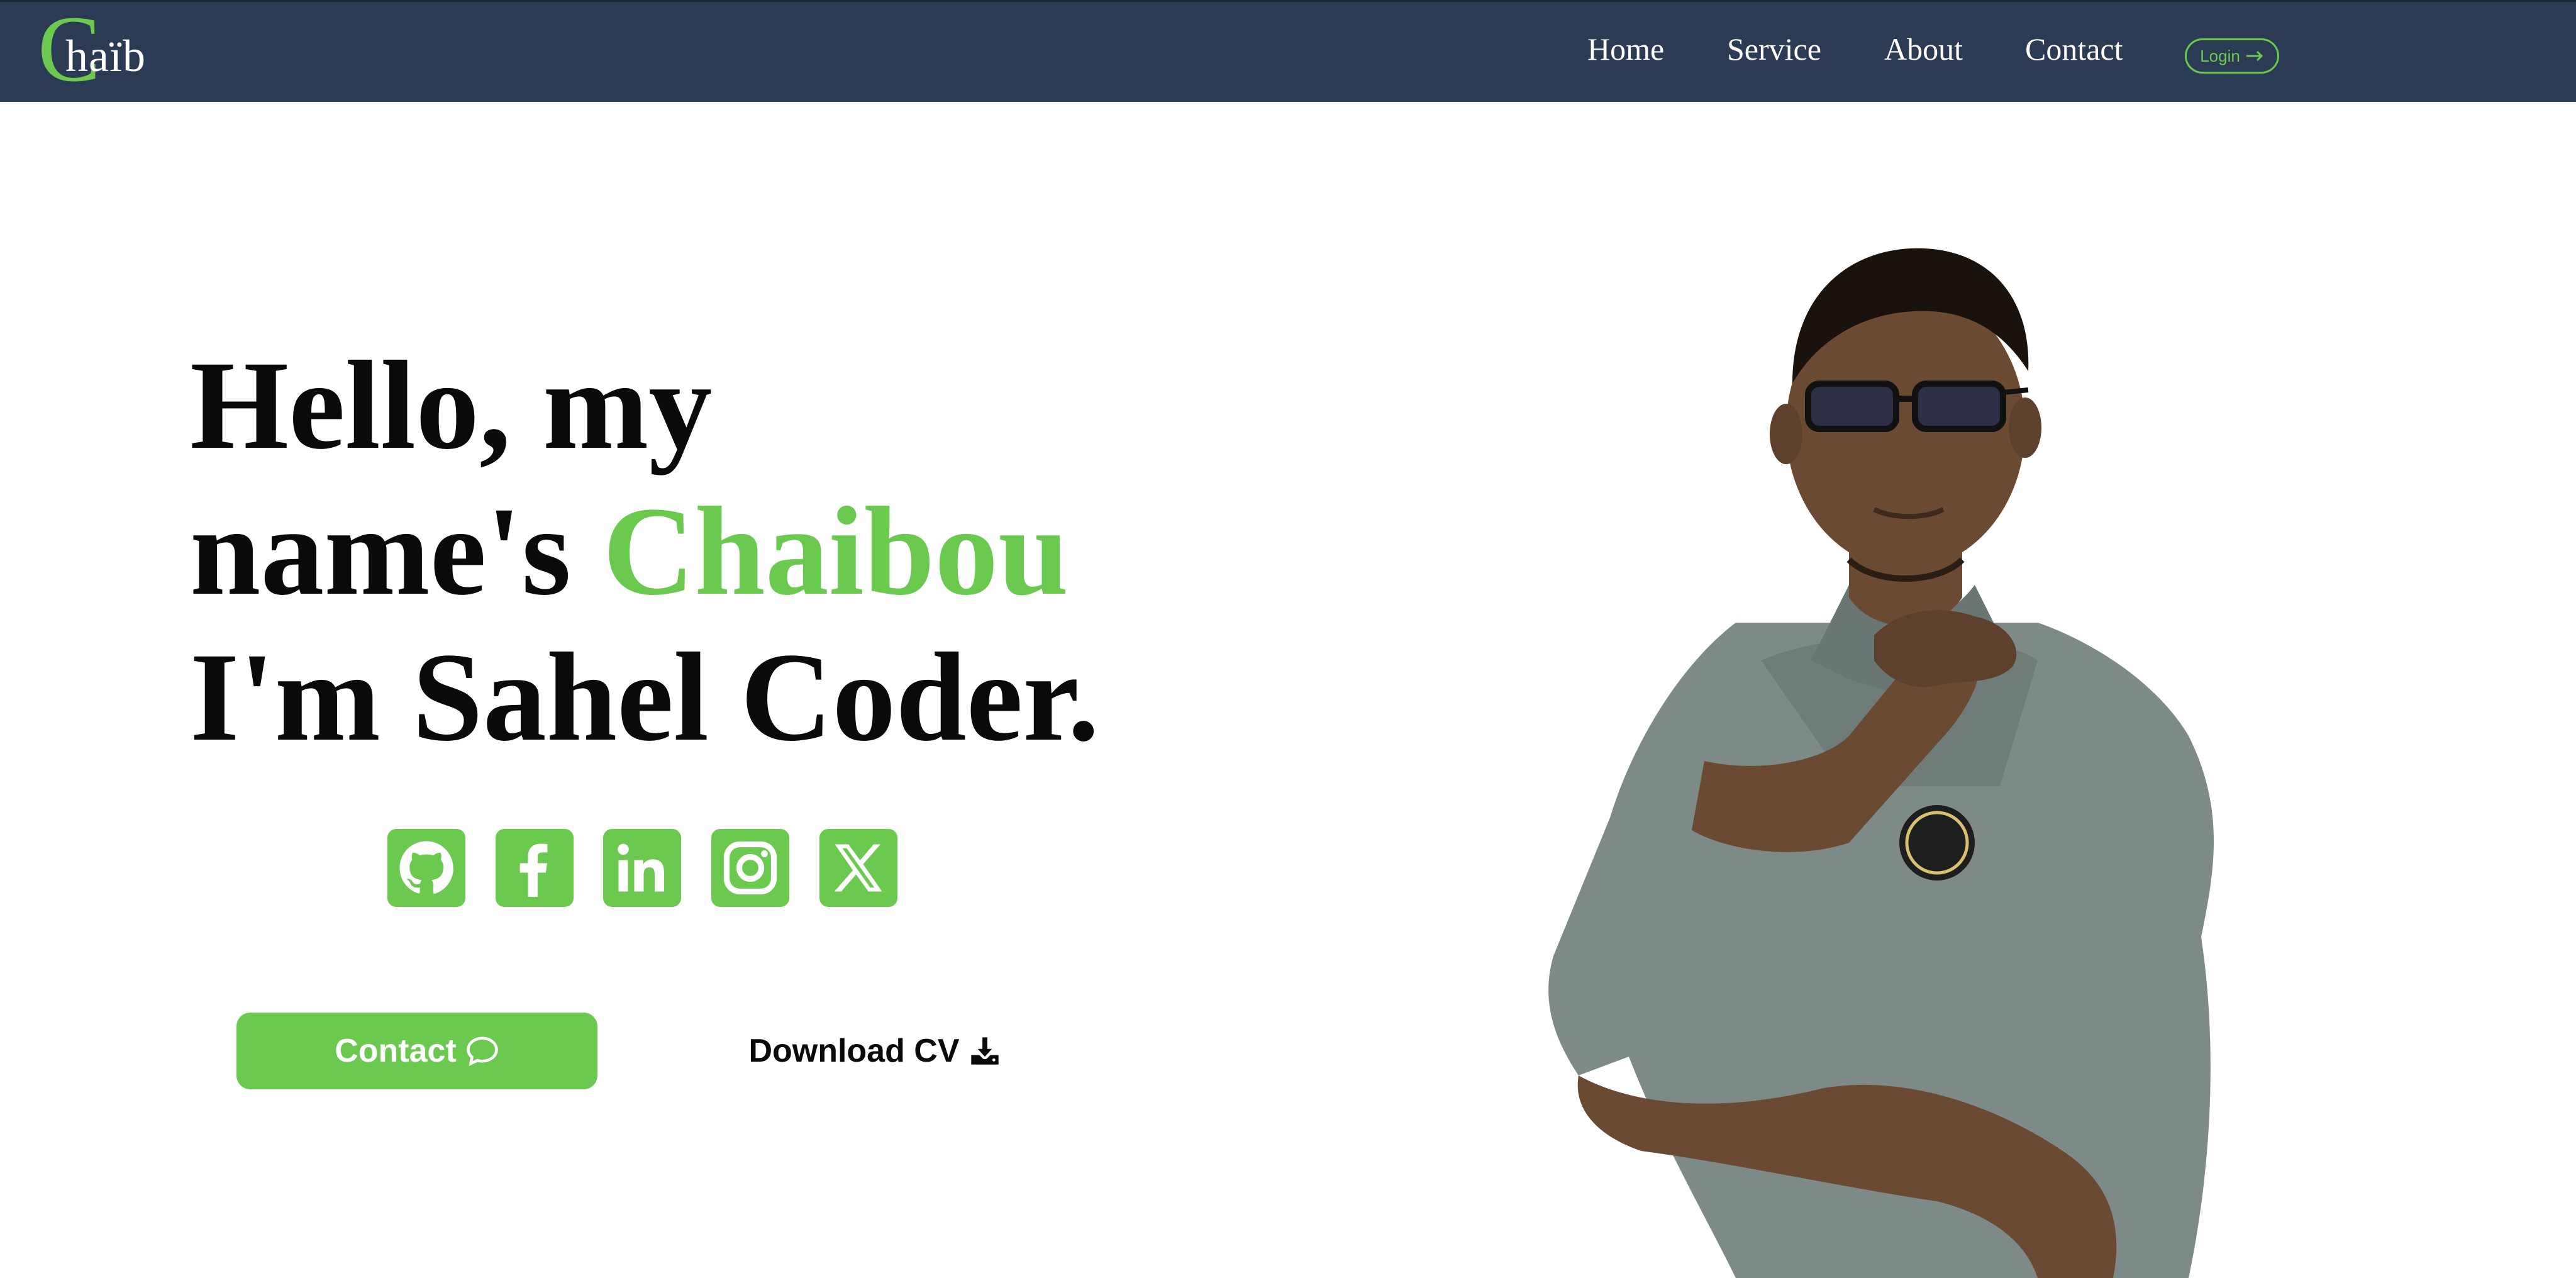 This screenshot has height=1278, width=2576. I want to click on linkedin-icon, so click(641, 867).